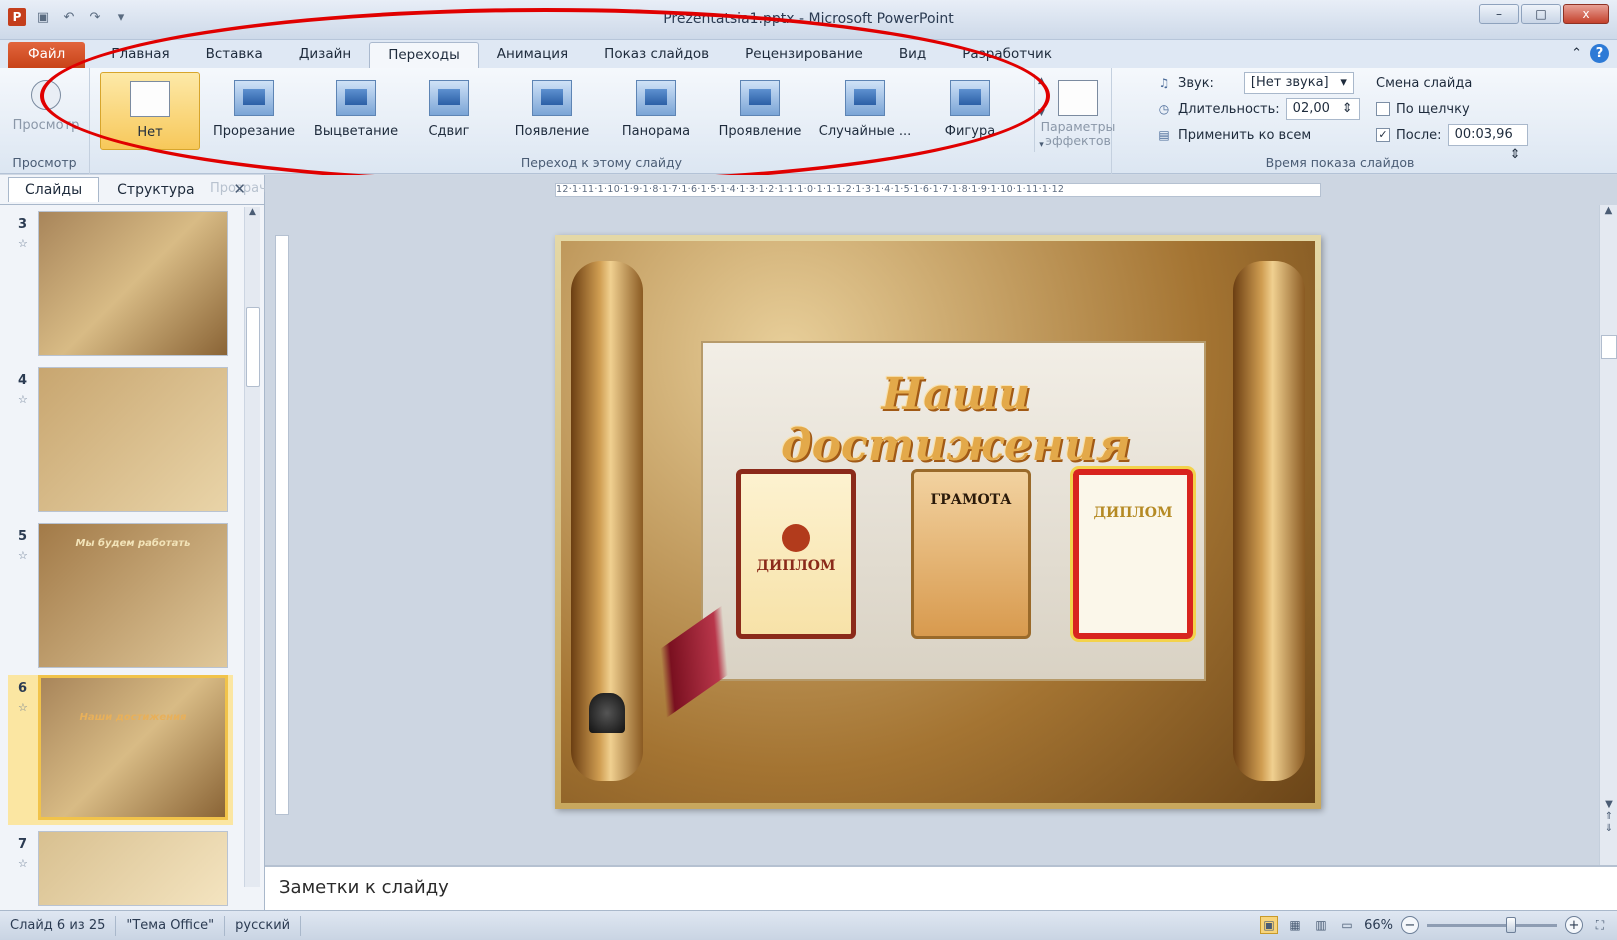 The width and height of the screenshot is (1617, 940). Describe the element at coordinates (1492, 924) in the screenshot. I see `zoom-slider` at that location.